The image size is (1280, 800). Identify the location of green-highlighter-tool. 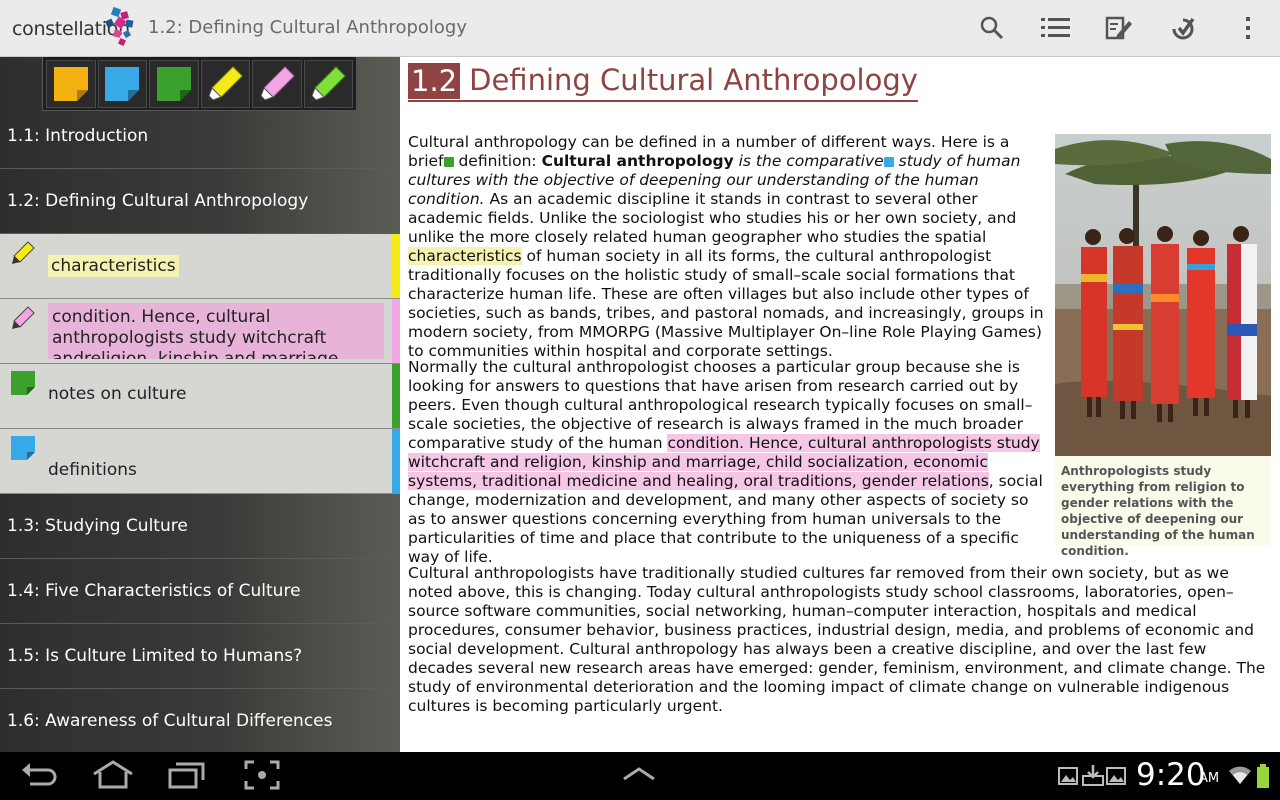
(328, 84).